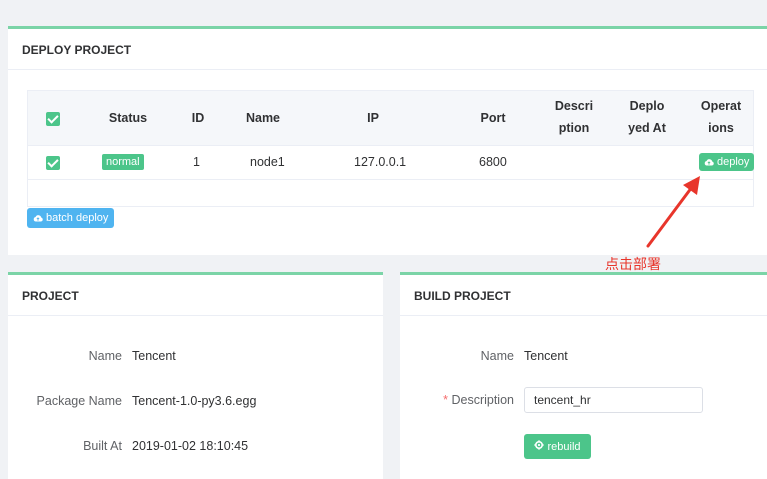  Describe the element at coordinates (721, 106) in the screenshot. I see `col-operations-line1: Operat` at that location.